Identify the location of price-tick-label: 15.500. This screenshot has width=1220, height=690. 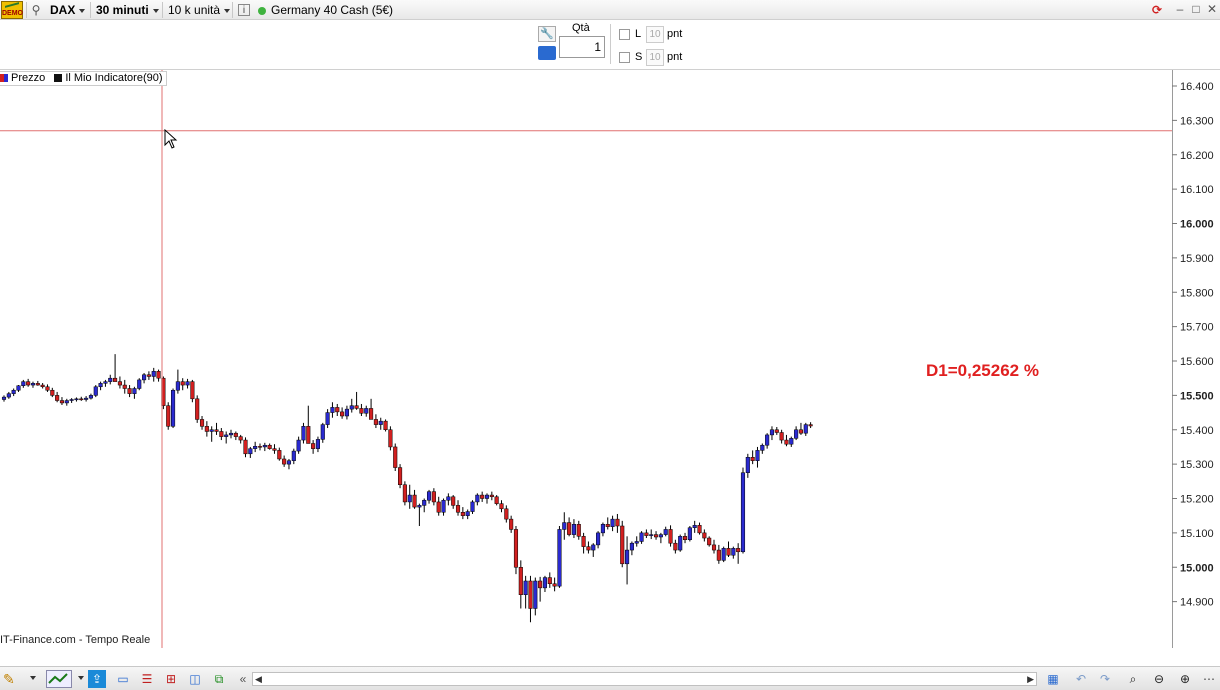
(1197, 396).